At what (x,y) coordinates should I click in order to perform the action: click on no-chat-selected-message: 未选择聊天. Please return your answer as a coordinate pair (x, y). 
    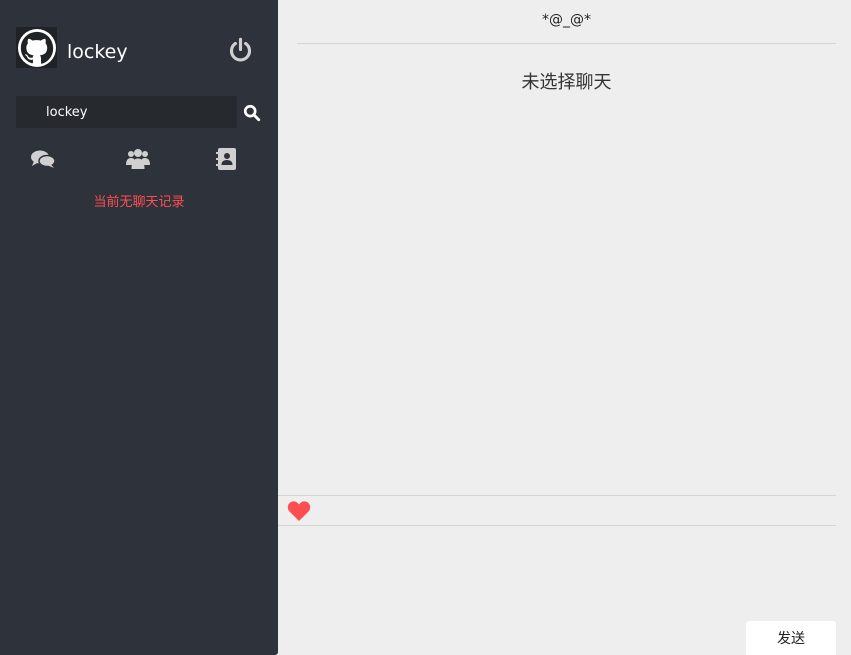
    Looking at the image, I should click on (566, 82).